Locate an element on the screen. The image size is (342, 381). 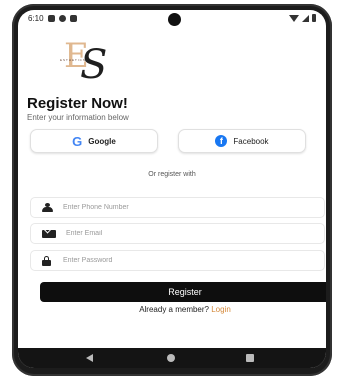
wifi-icon is located at coordinates (294, 18).